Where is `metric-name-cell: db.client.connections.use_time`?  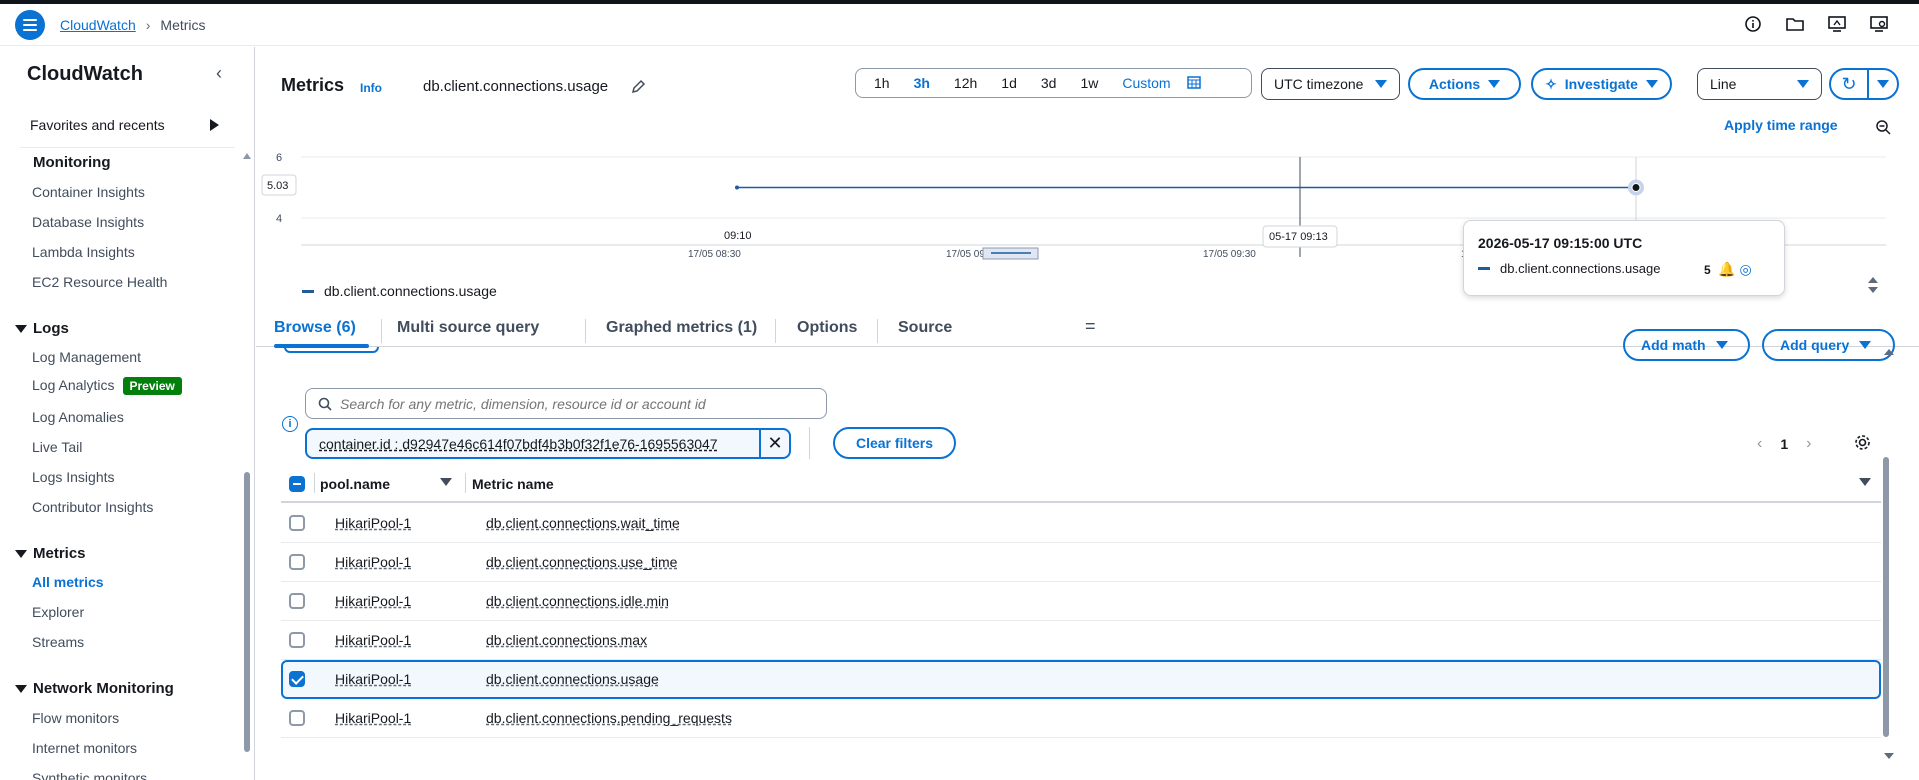
metric-name-cell: db.client.connections.use_time is located at coordinates (581, 562).